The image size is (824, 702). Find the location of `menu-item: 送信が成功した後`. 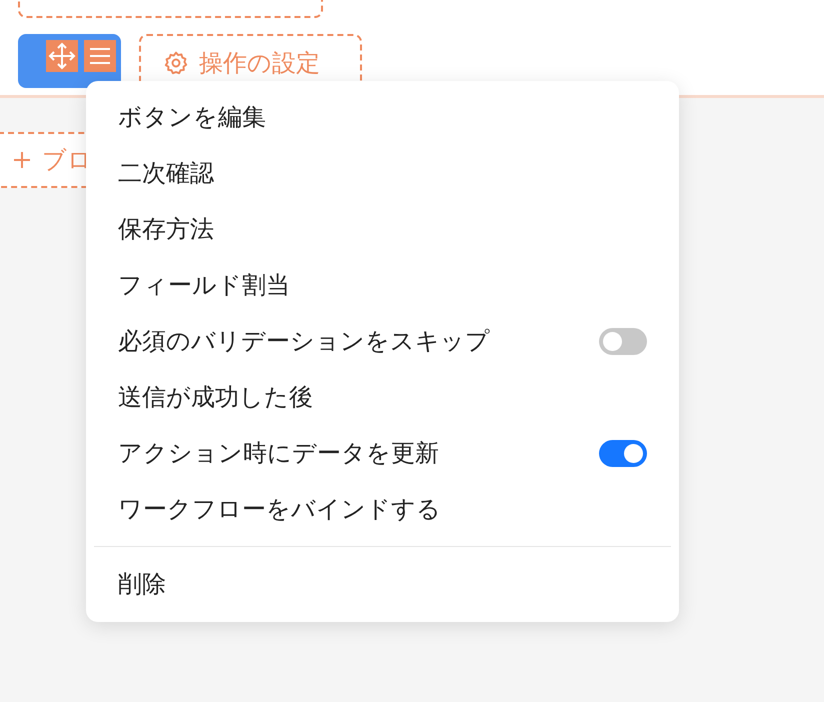

menu-item: 送信が成功した後 is located at coordinates (382, 397).